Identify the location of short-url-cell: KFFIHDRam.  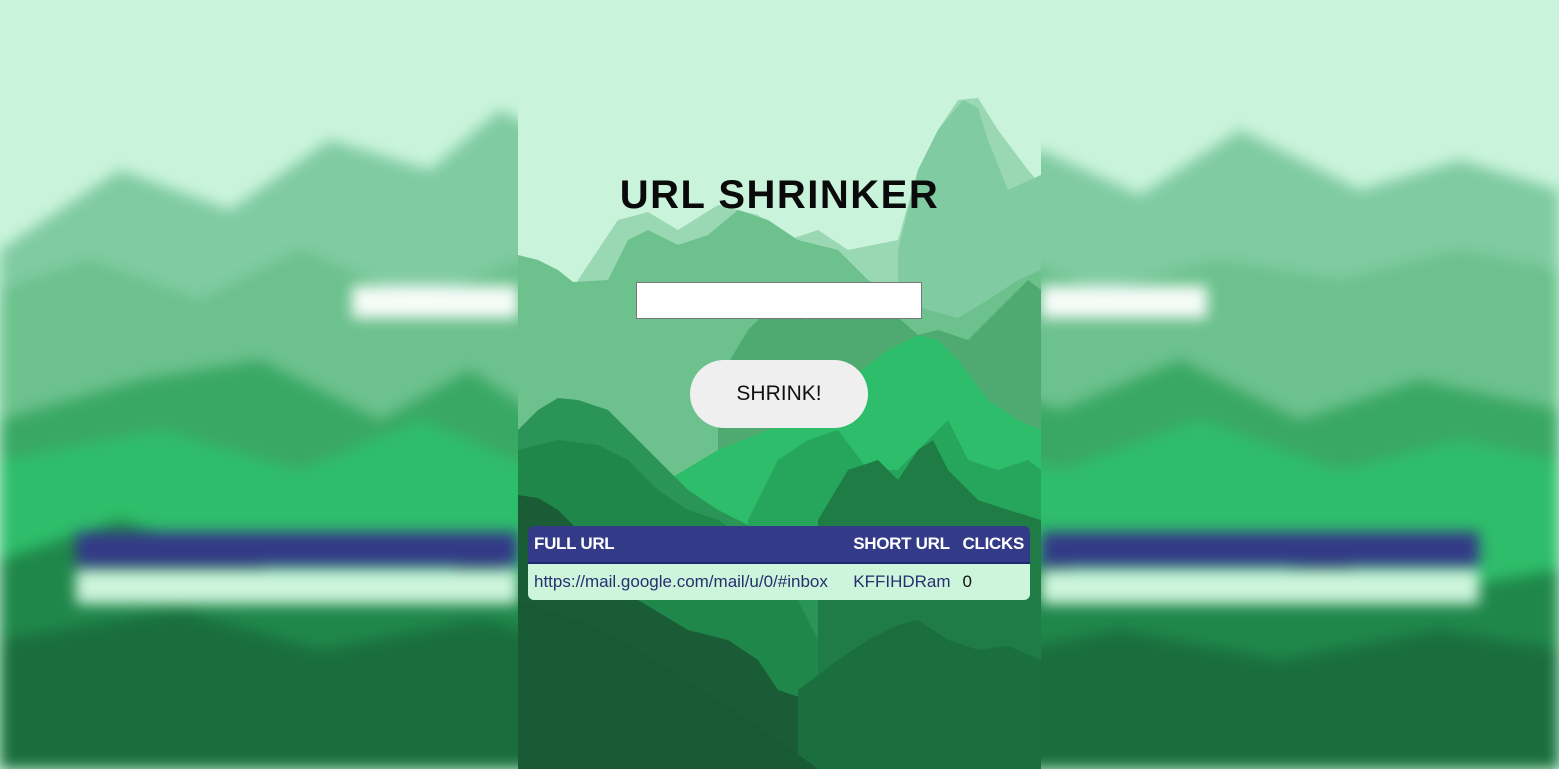
(901, 581).